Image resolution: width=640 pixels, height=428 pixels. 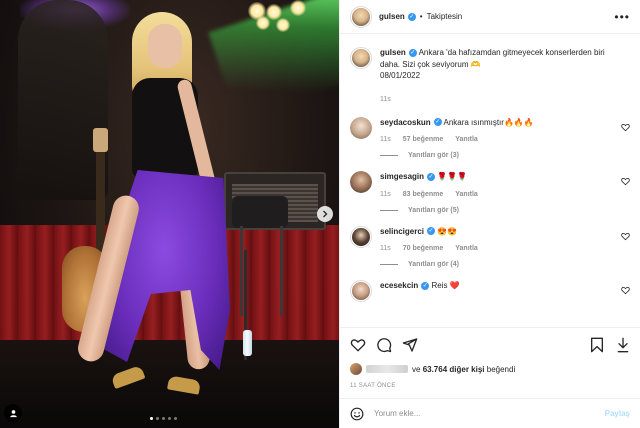 I want to click on post-time-ago: 11 SAAT ÖNCE, so click(x=490, y=386).